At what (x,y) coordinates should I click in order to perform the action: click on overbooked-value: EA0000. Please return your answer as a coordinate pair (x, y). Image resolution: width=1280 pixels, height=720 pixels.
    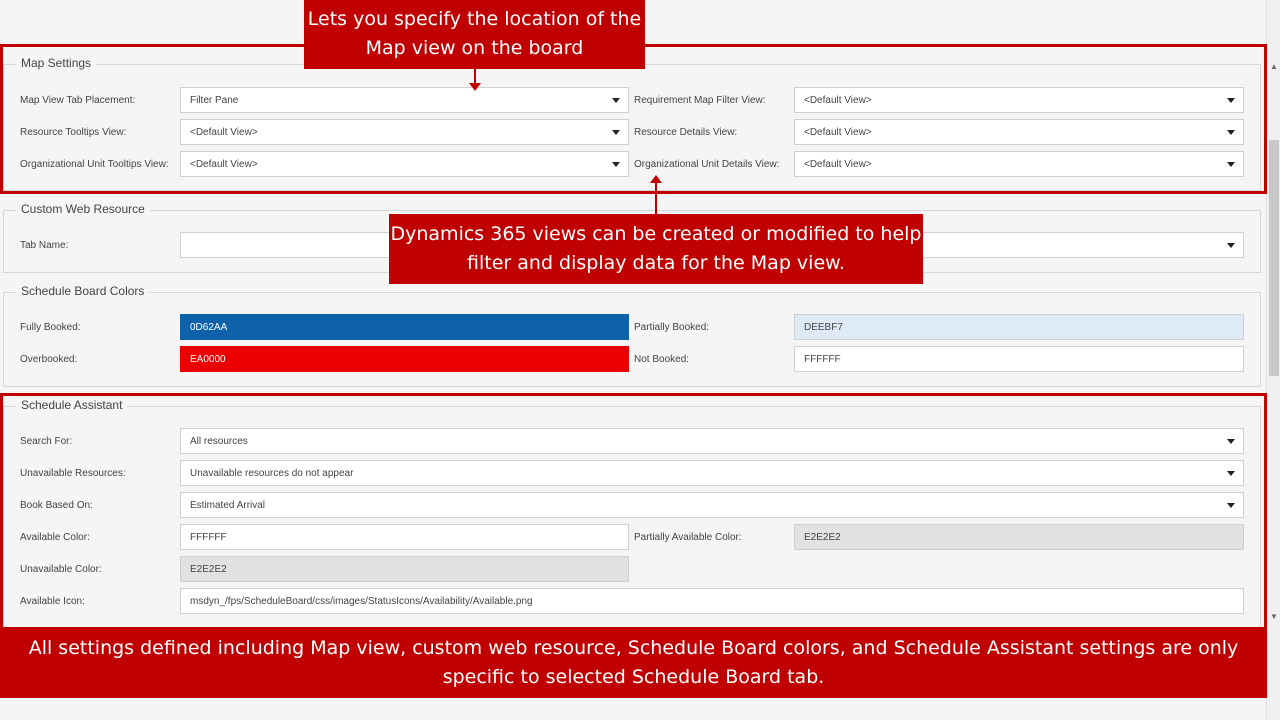
    Looking at the image, I should click on (208, 359).